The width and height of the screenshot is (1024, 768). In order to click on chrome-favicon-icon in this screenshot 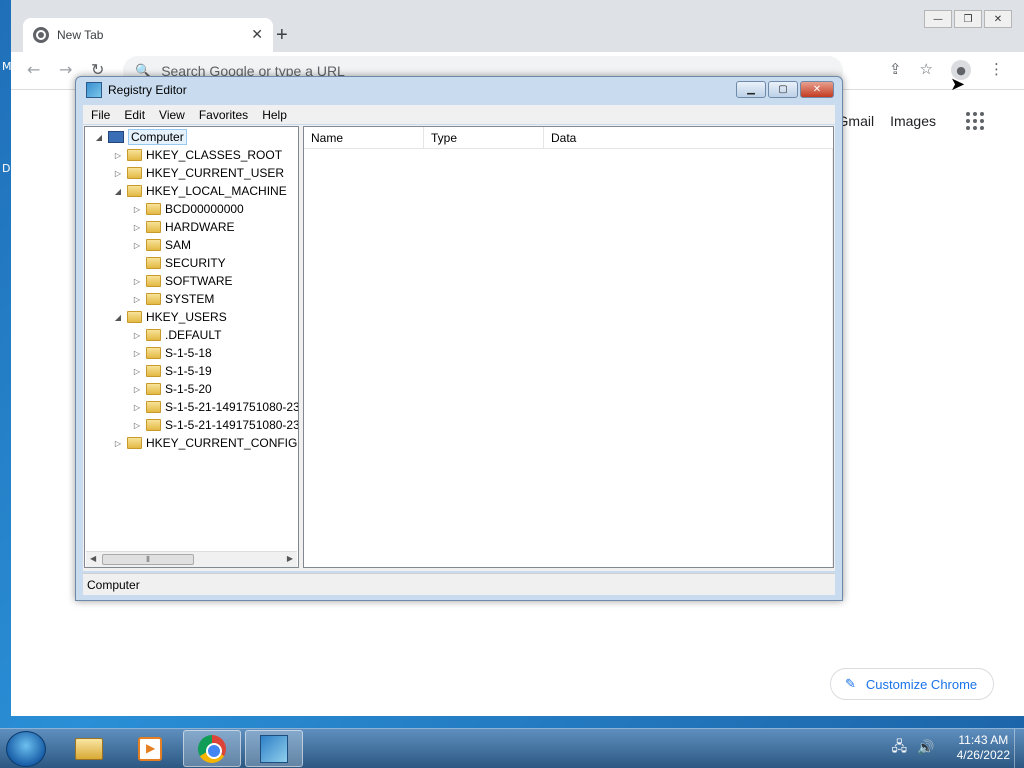, I will do `click(41, 35)`.